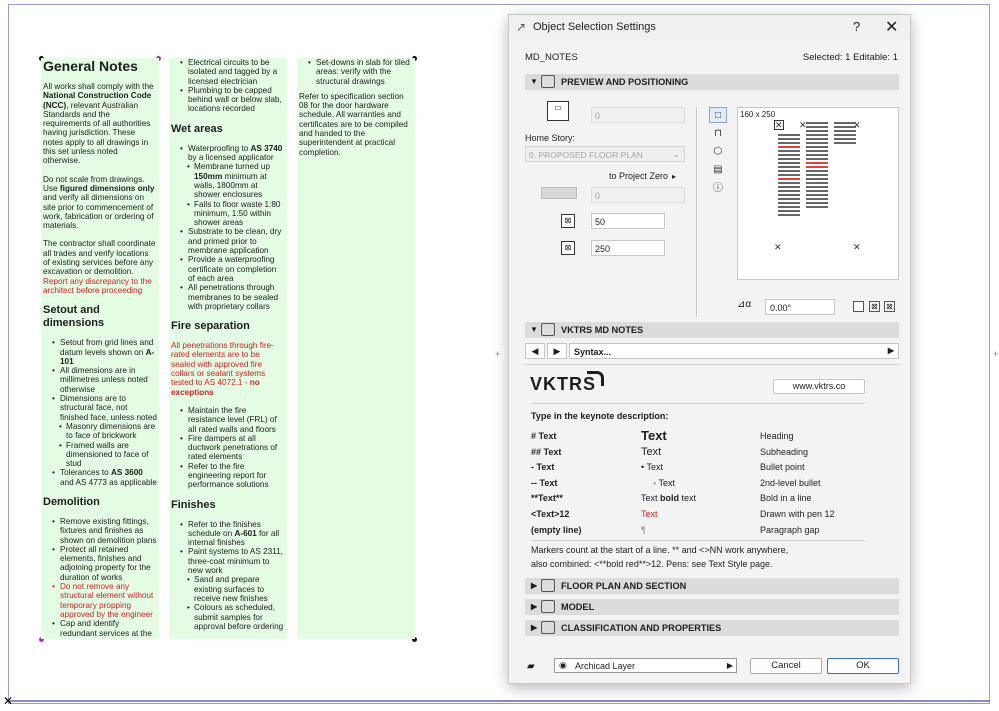 This screenshot has width=999, height=711. I want to click on syntax-row: # Text Text Heading, so click(701, 436).